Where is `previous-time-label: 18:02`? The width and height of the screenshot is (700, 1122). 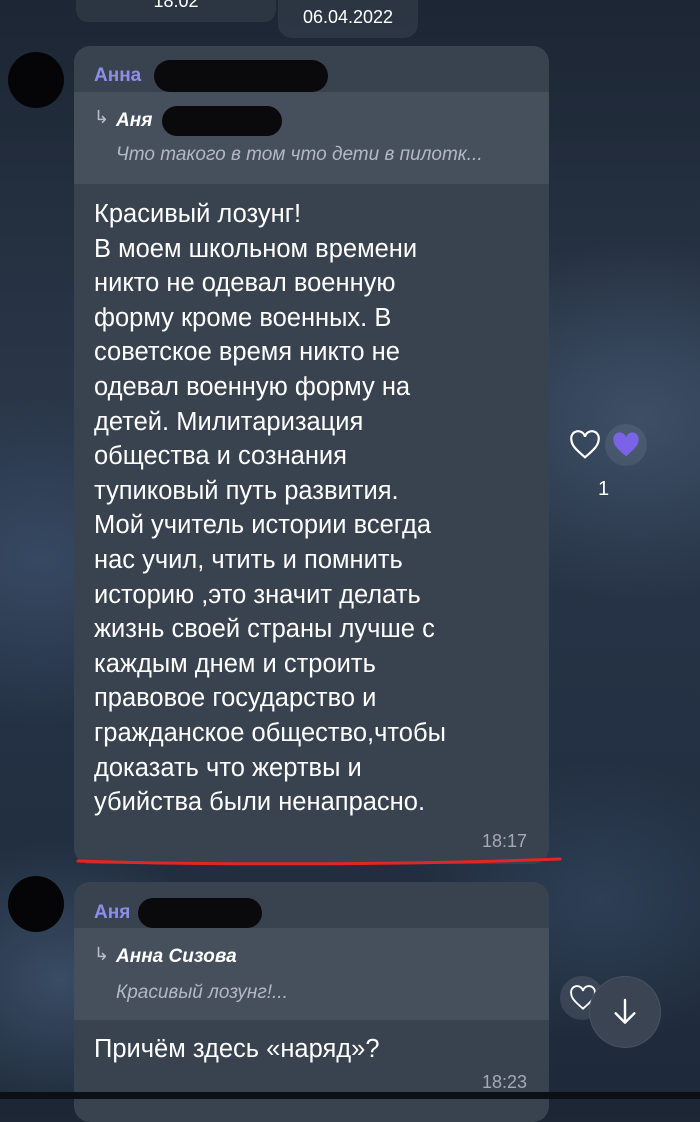 previous-time-label: 18:02 is located at coordinates (176, 5).